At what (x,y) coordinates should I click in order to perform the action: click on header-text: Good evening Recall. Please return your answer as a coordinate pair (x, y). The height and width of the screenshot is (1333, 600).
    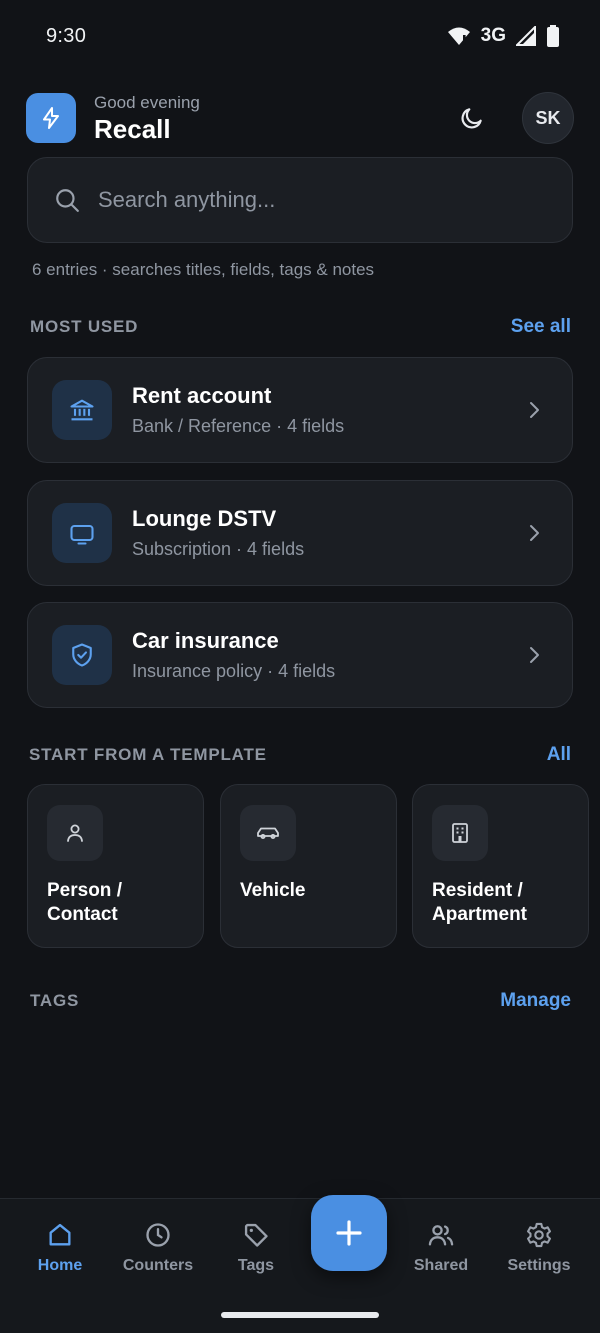
    Looking at the image, I should click on (147, 118).